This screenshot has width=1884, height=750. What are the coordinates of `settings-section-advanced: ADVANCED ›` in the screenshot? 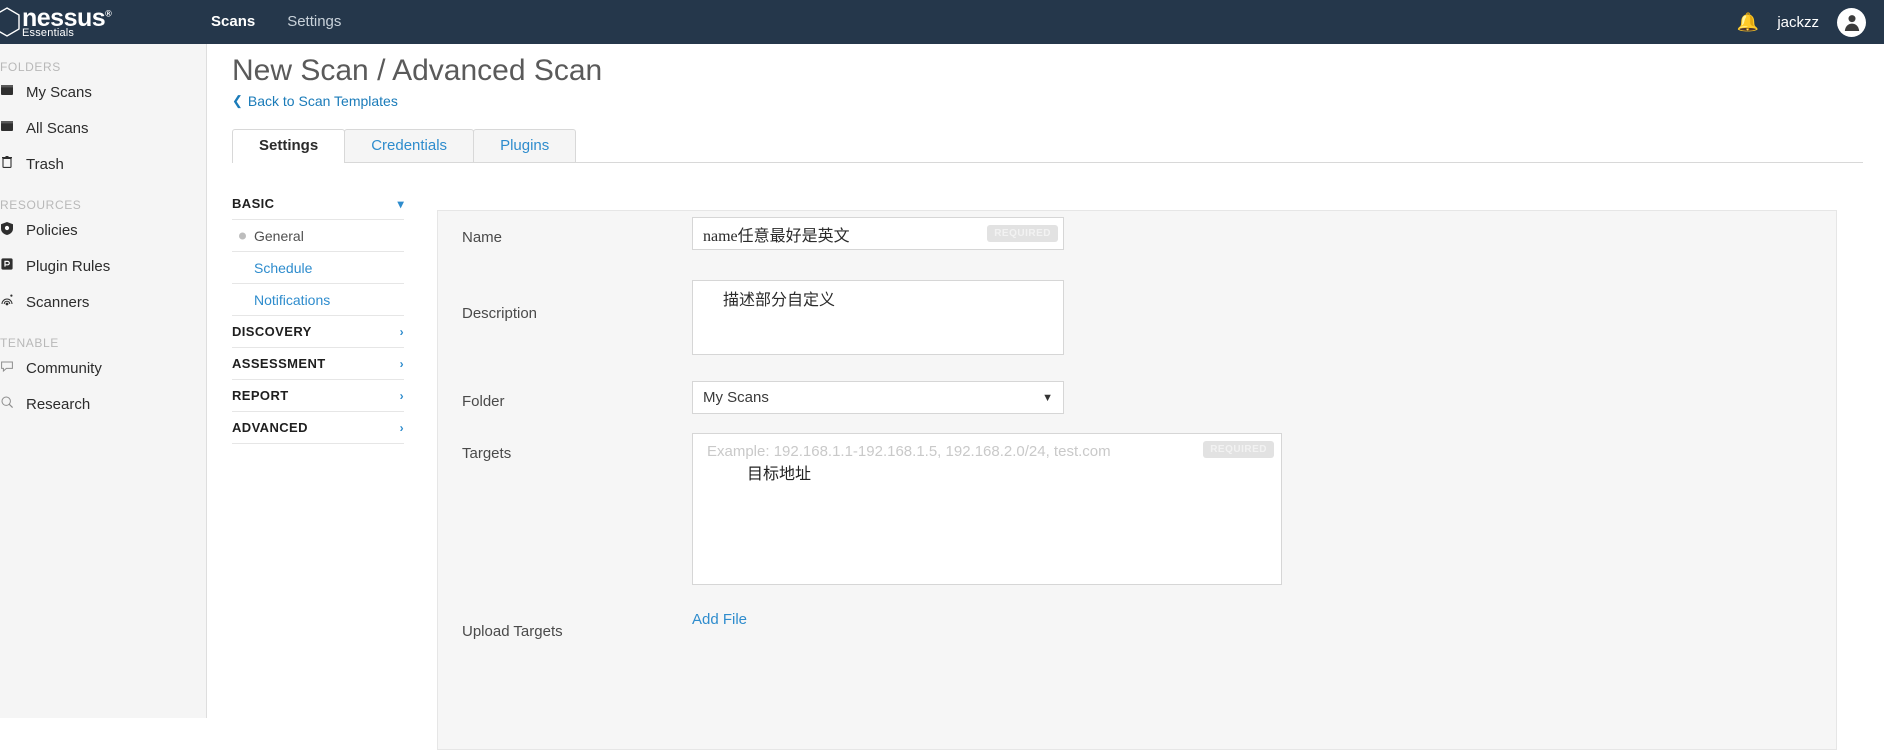 It's located at (318, 428).